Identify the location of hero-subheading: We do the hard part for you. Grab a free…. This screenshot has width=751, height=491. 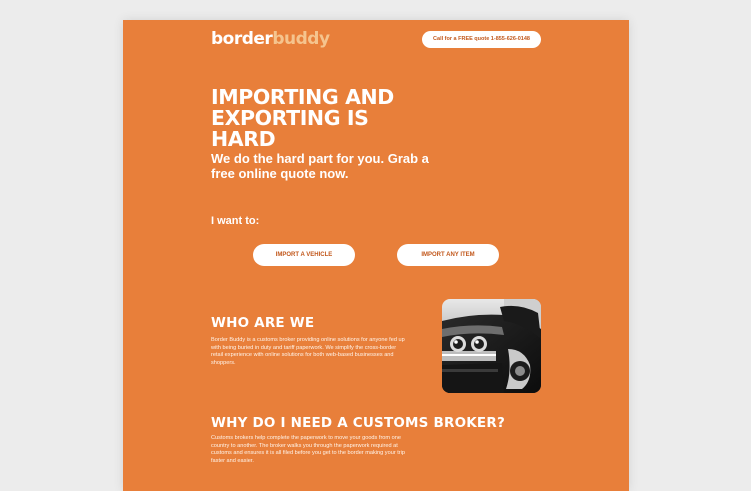
(320, 166).